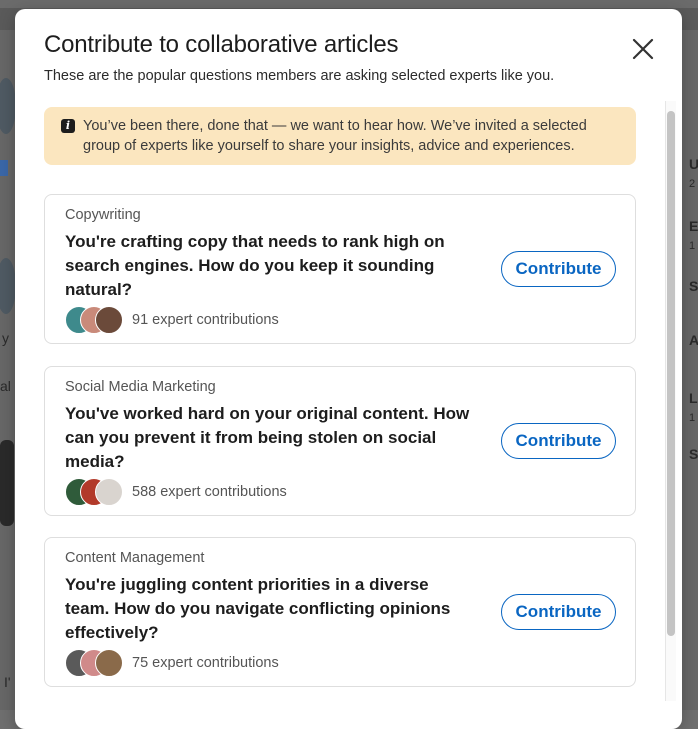 The image size is (698, 729). What do you see at coordinates (693, 340) in the screenshot?
I see `background-text: A` at bounding box center [693, 340].